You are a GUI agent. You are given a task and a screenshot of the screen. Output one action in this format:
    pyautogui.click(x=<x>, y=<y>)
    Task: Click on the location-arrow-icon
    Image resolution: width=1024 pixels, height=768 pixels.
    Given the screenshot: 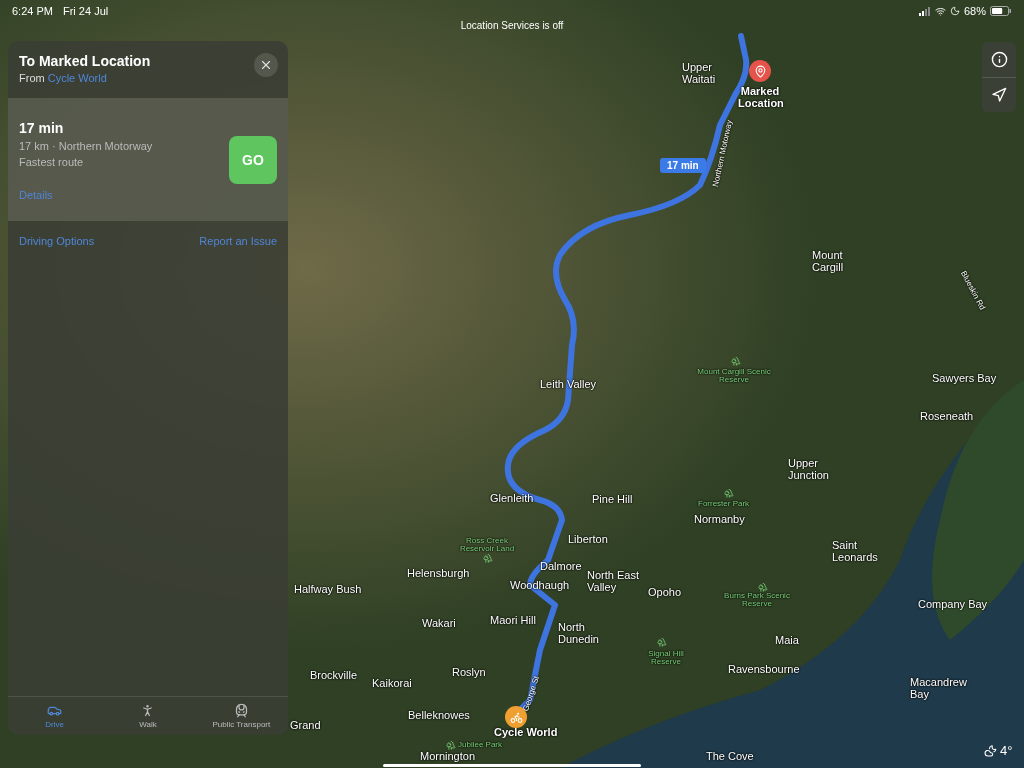 What is the action you would take?
    pyautogui.click(x=999, y=95)
    